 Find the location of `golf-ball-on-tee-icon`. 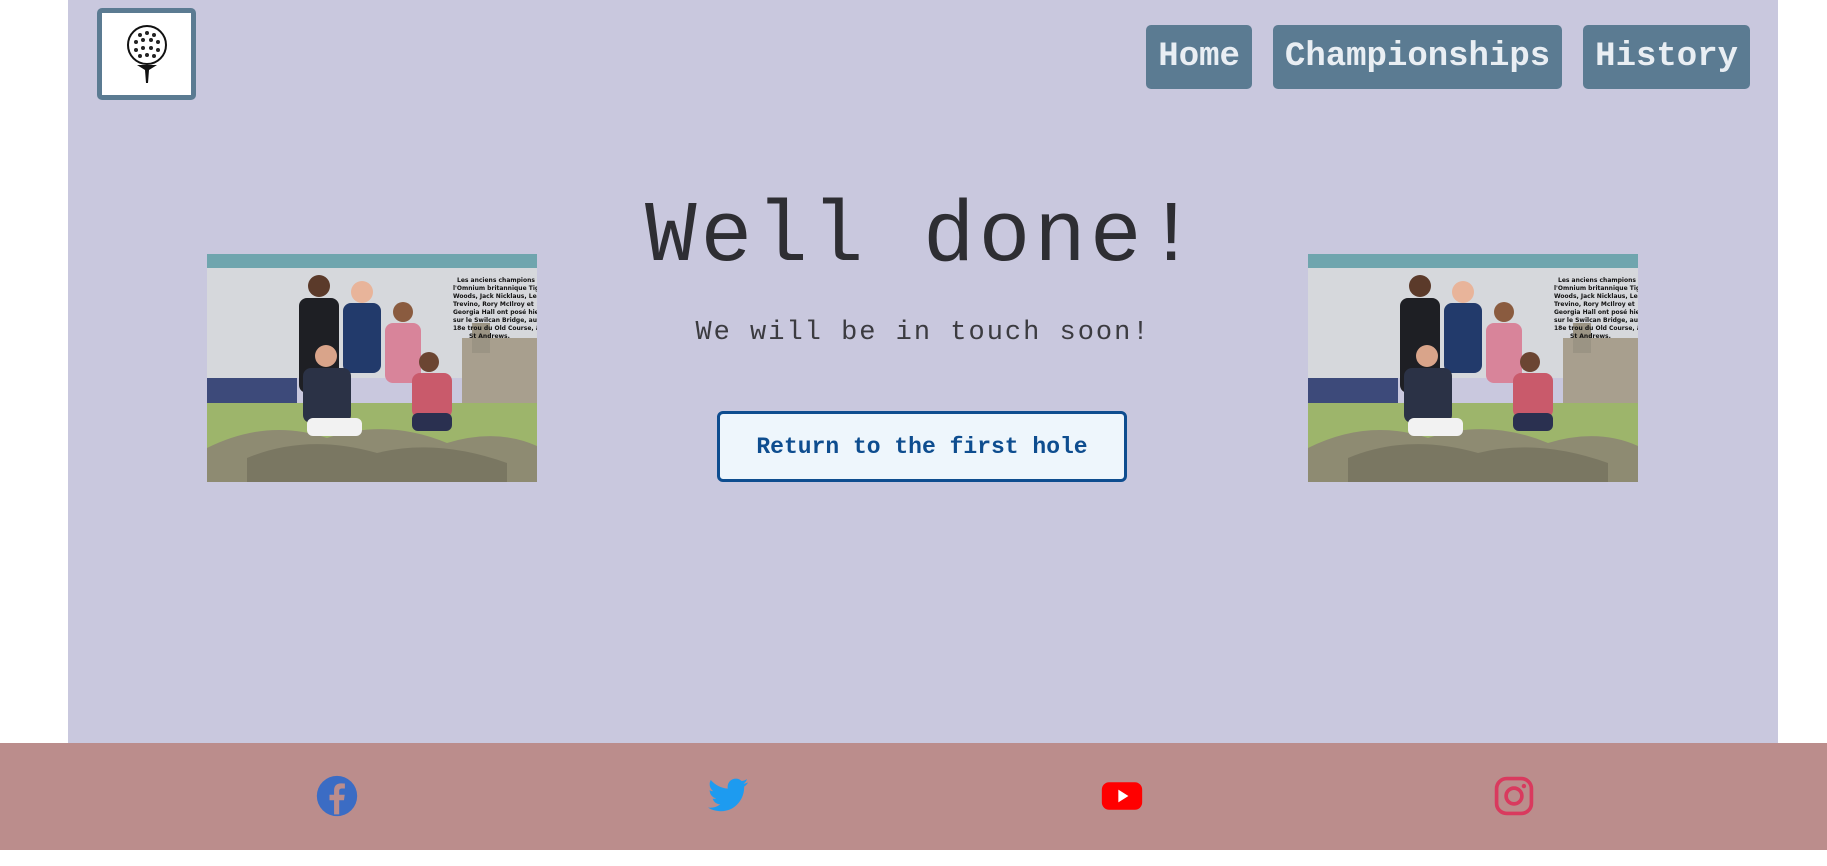

golf-ball-on-tee-icon is located at coordinates (146, 54).